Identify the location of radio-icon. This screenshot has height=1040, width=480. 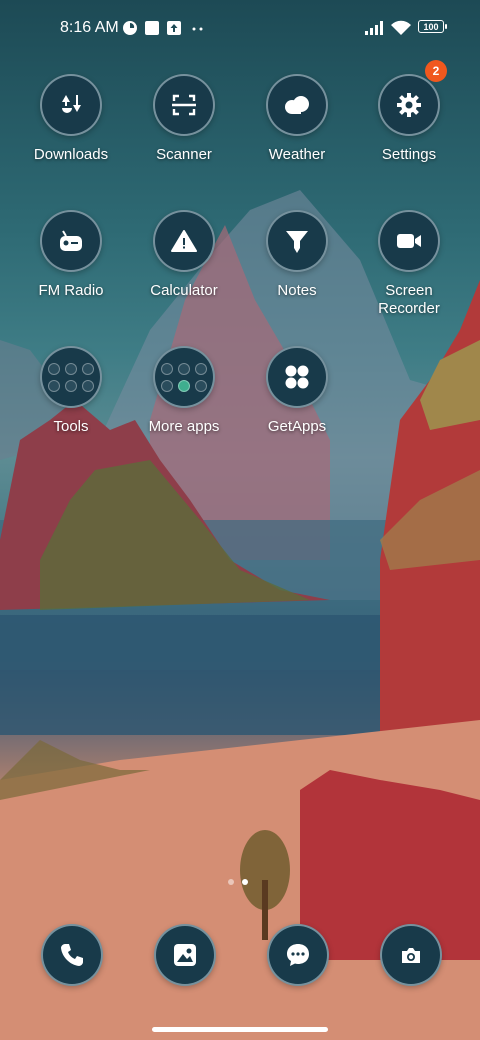
(71, 241).